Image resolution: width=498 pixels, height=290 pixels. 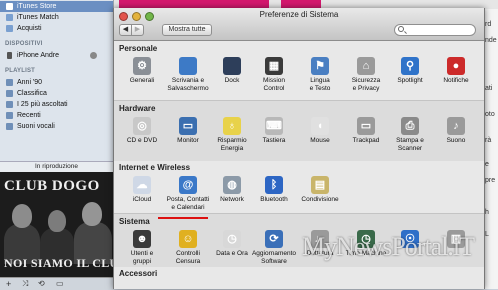 I want to click on pref-pane-keyboard: ⌨ Tastiera, so click(x=274, y=131).